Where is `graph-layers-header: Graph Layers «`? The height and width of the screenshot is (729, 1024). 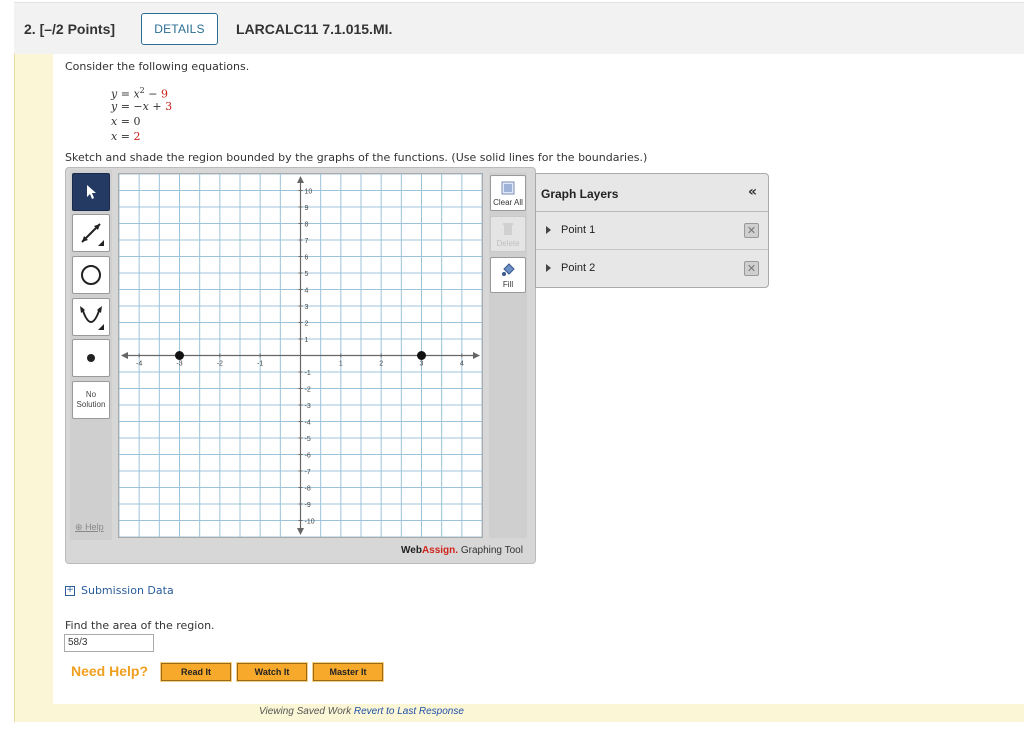
graph-layers-header: Graph Layers « is located at coordinates (652, 193).